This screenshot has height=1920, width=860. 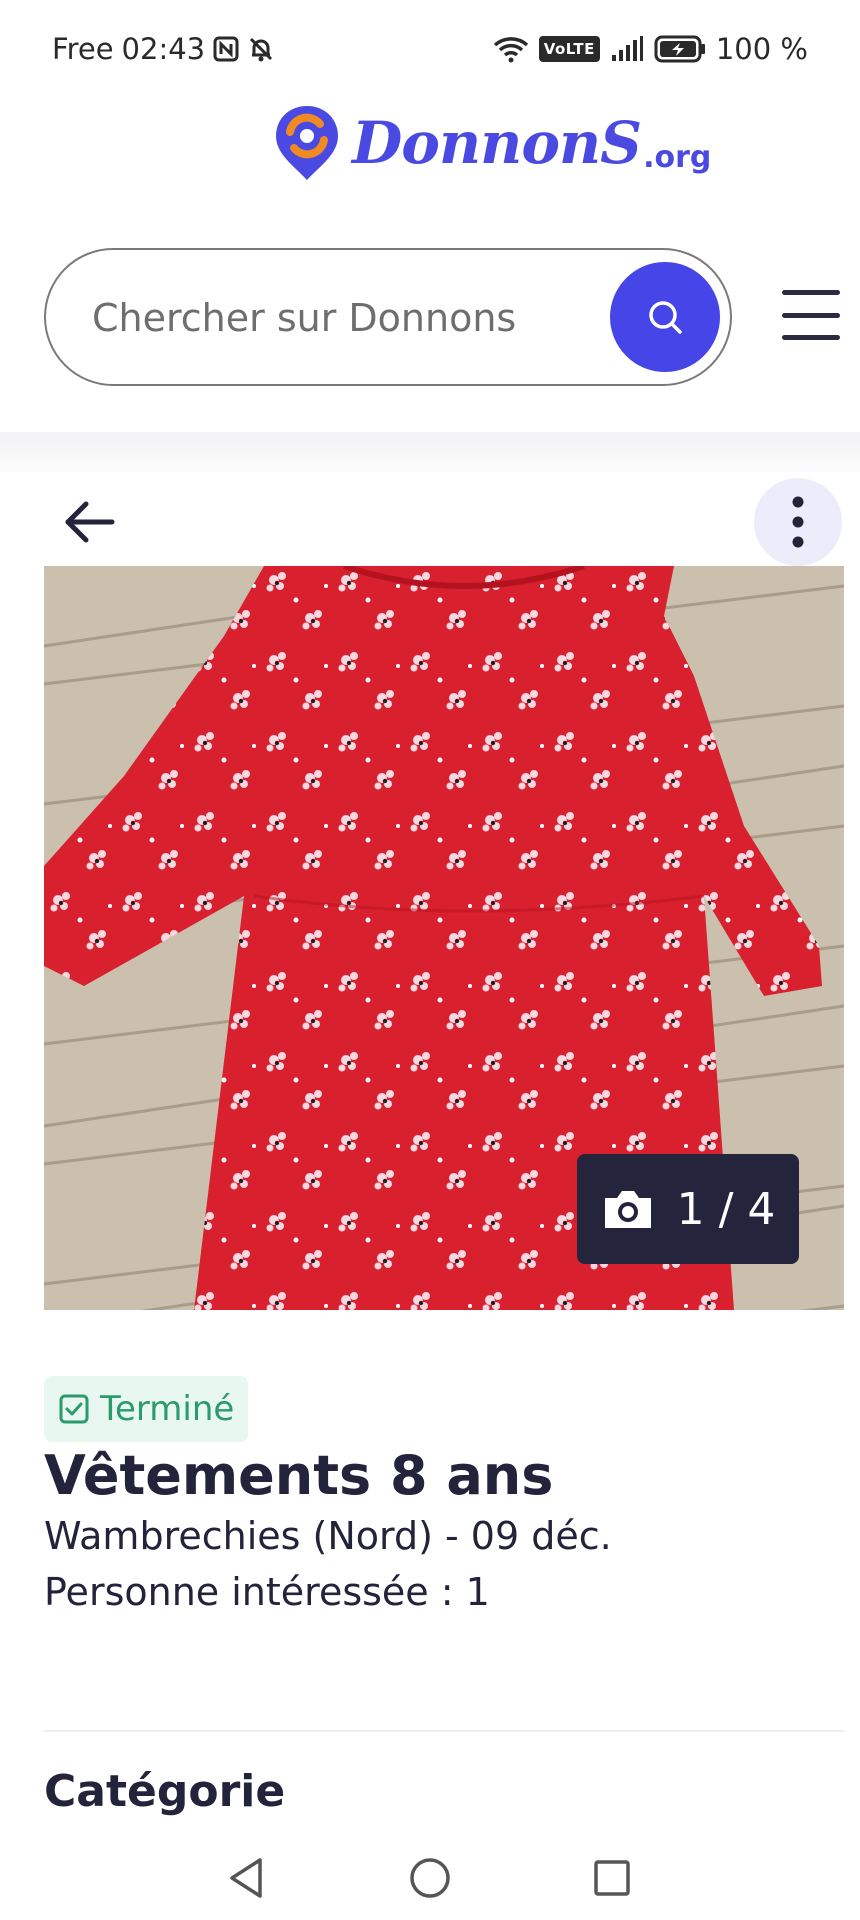 I want to click on listing-title: Vêtements 8 ans, so click(x=299, y=1475).